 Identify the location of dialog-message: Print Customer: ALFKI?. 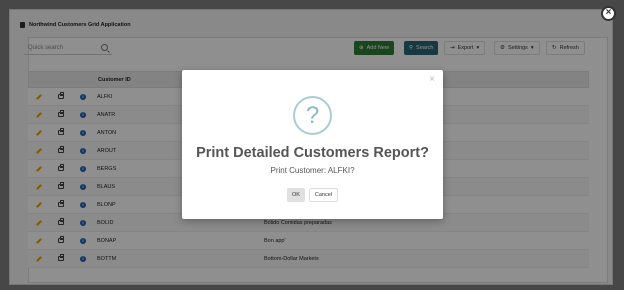
(312, 170).